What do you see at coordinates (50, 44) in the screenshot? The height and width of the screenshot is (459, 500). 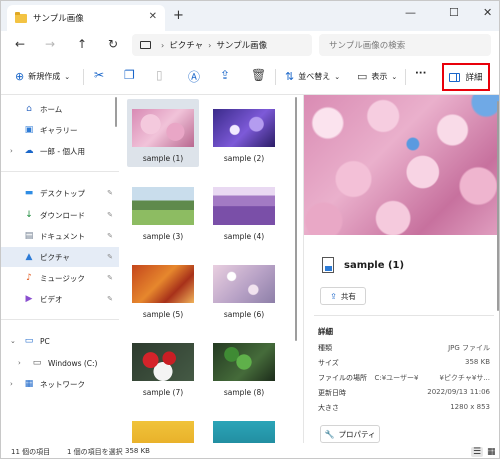 I see `forward-button: →` at bounding box center [50, 44].